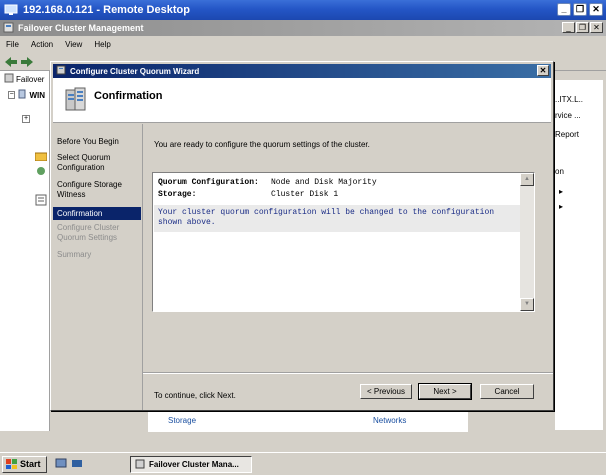  Describe the element at coordinates (30, 79) in the screenshot. I see `tree-root-label: Failover` at that location.